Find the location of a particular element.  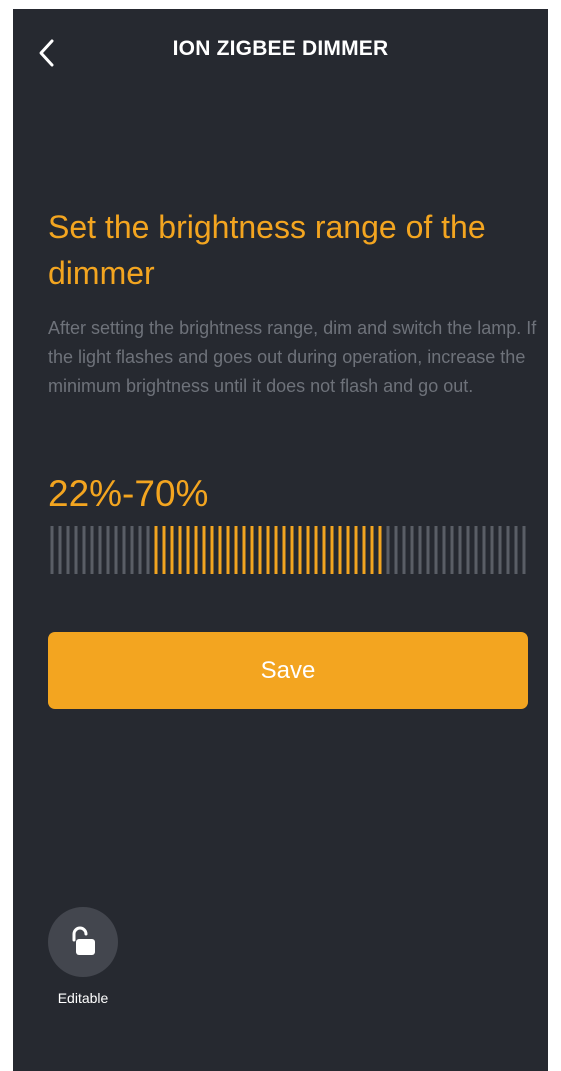

page-title: ION ZIGBEE DIMMER is located at coordinates (280, 48).